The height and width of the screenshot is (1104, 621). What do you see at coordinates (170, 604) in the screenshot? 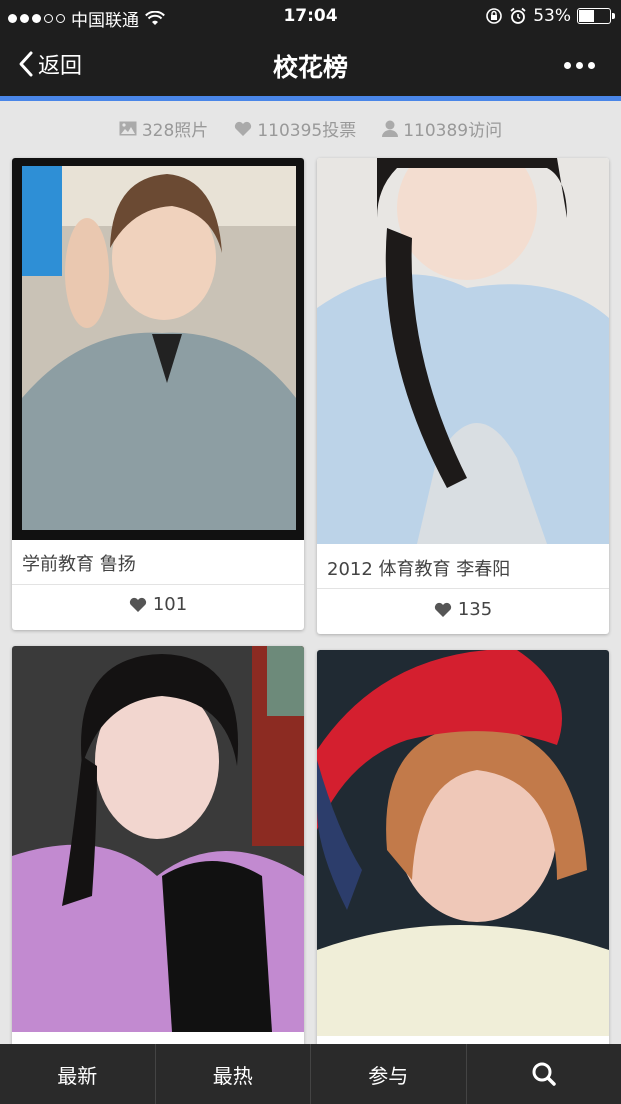
I see `like-count: 101` at bounding box center [170, 604].